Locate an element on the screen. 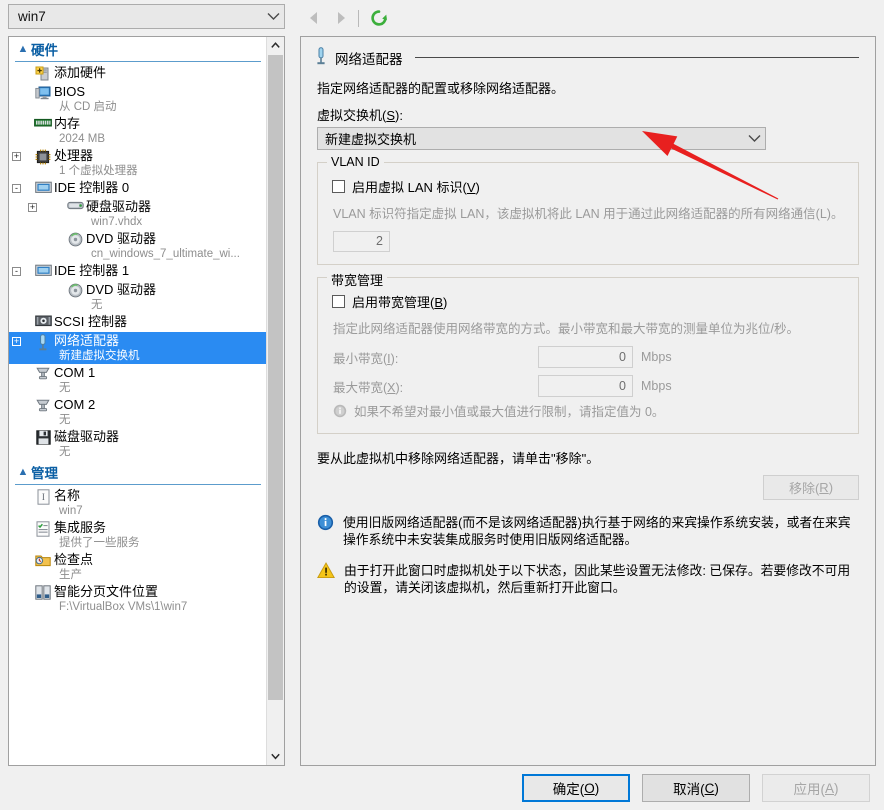  tree-item: 智能分页文件位置 F:\VirtualBox VMs\1\win7 is located at coordinates (138, 599).